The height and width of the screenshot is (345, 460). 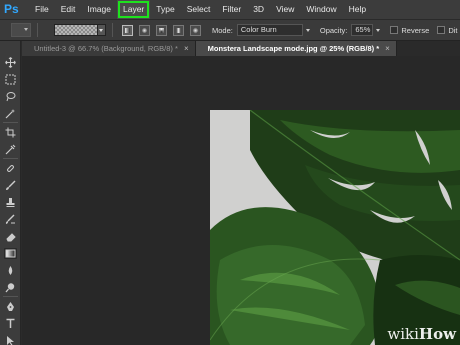 What do you see at coordinates (102, 30) in the screenshot?
I see `gradient-picker-dropdown` at bounding box center [102, 30].